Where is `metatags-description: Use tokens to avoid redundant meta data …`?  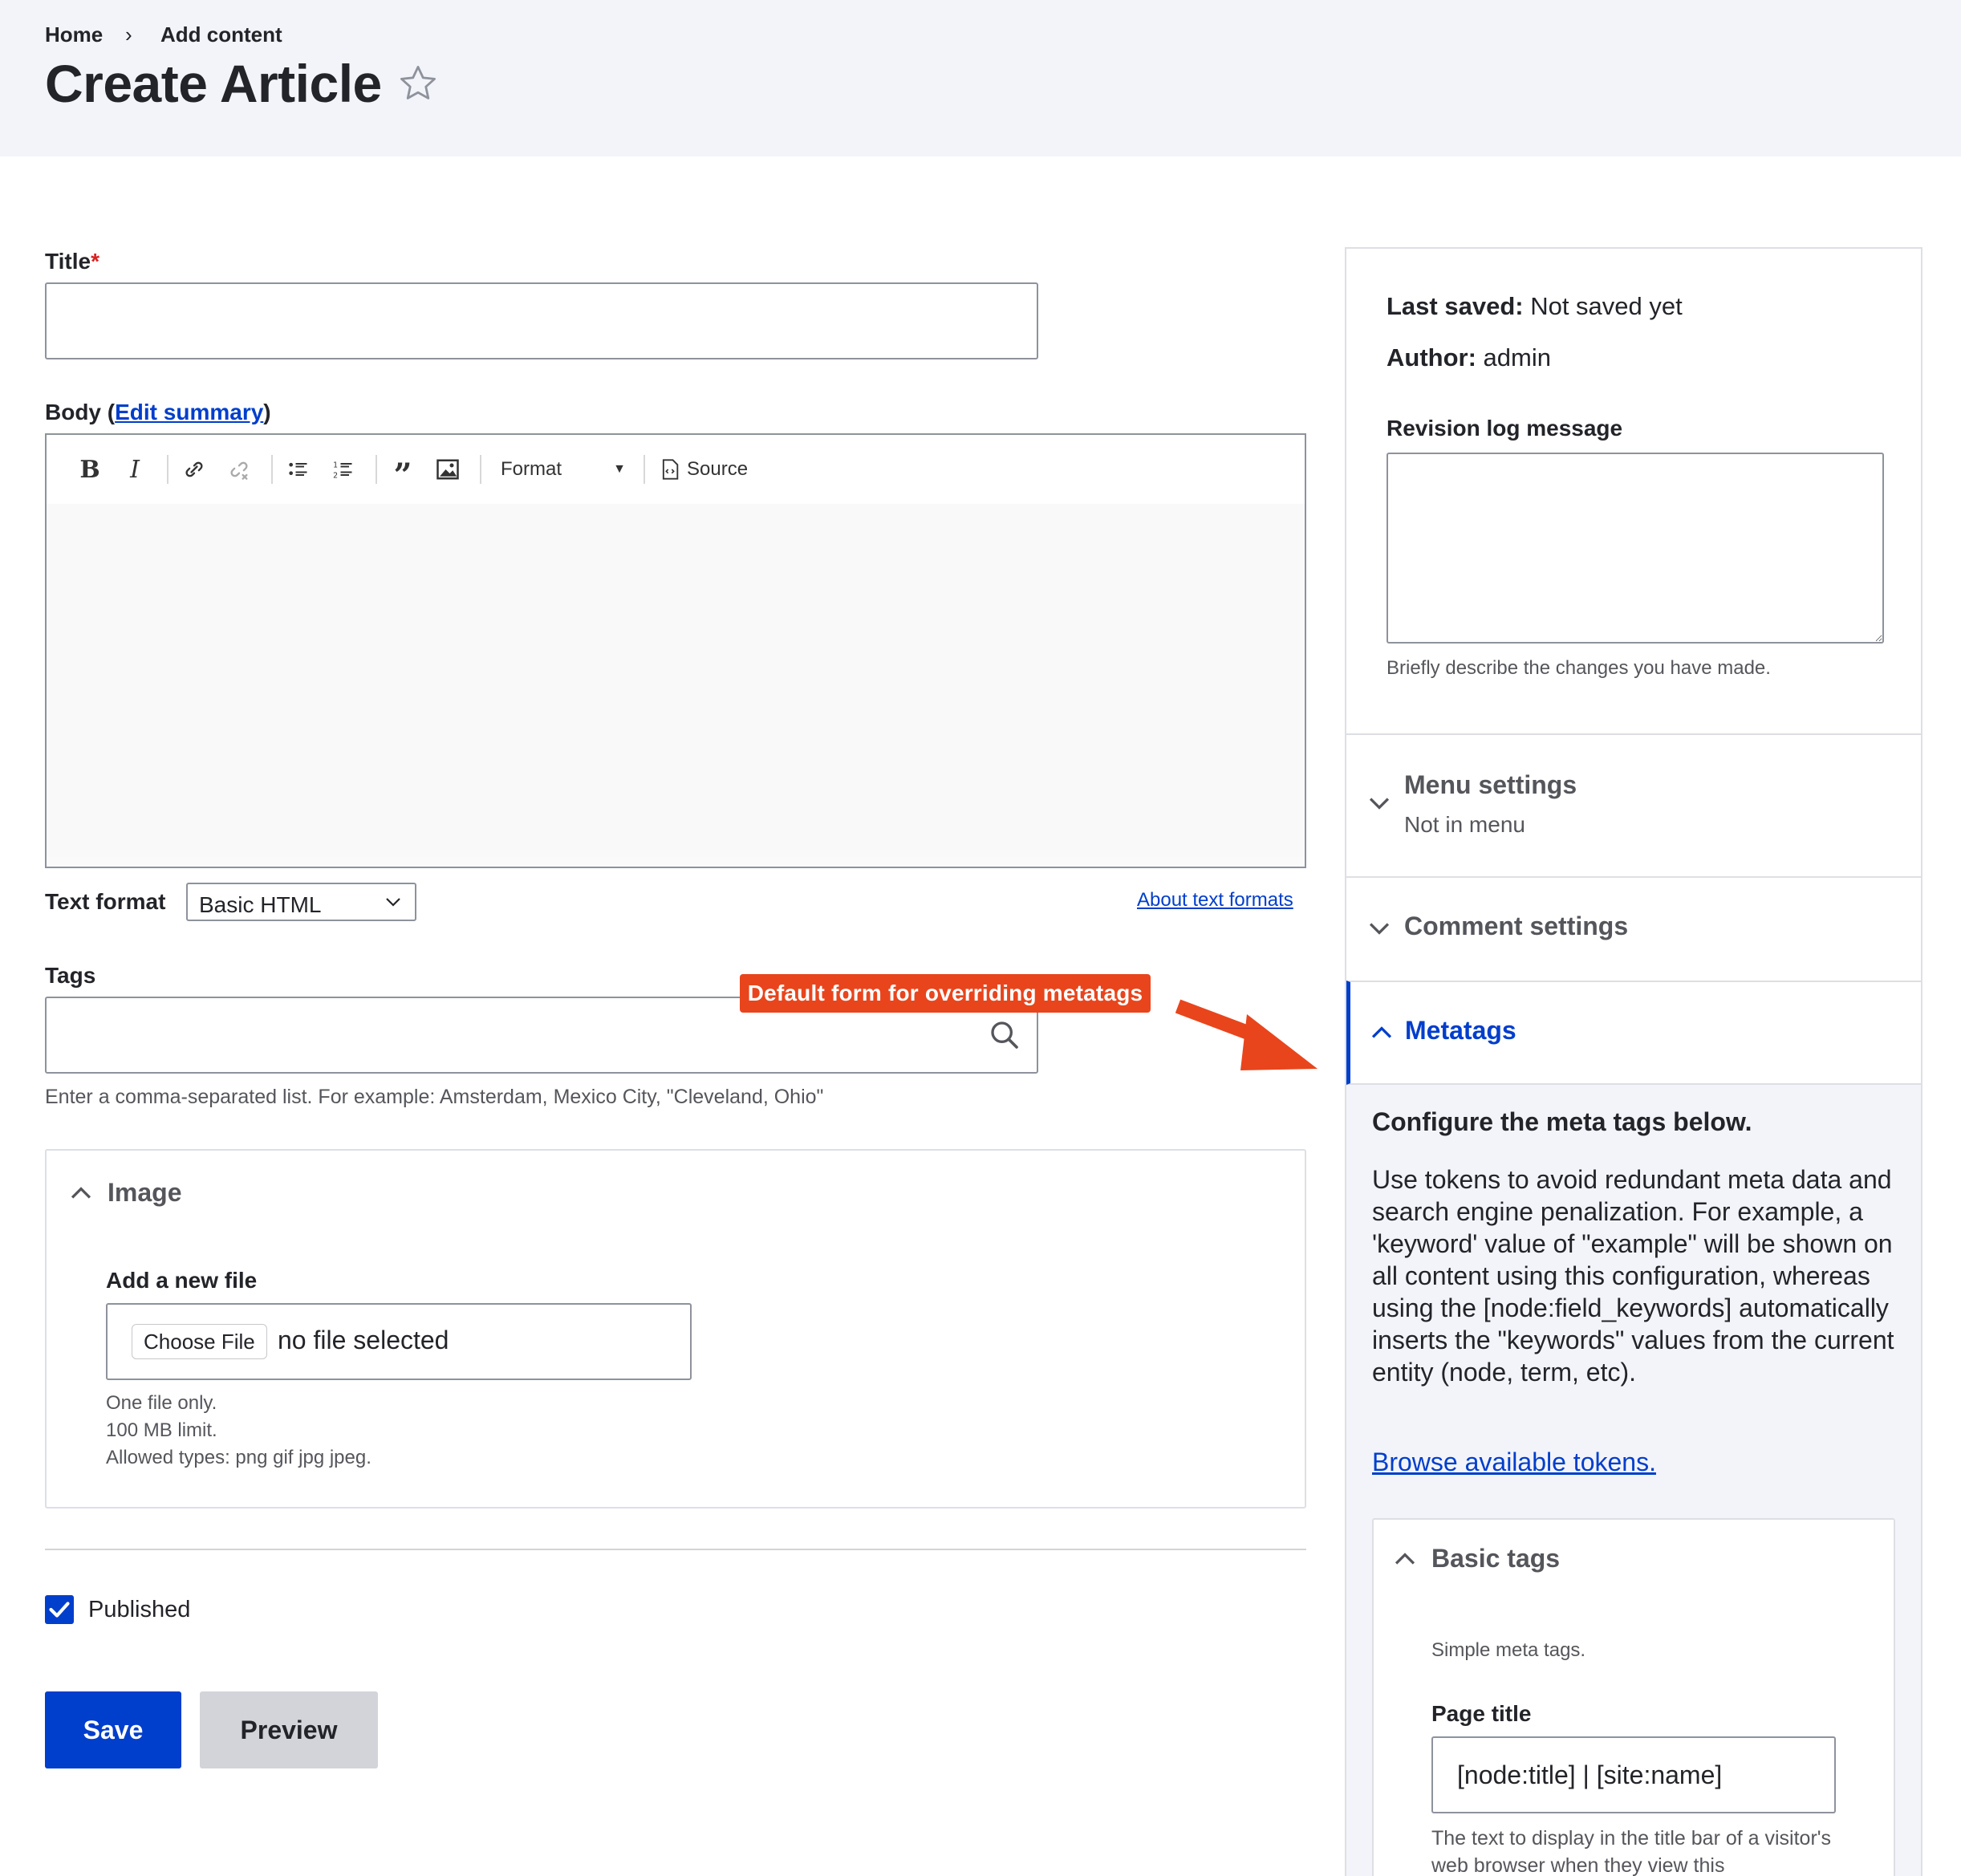
metatags-description: Use tokens to avoid redundant meta data … is located at coordinates (1633, 1276).